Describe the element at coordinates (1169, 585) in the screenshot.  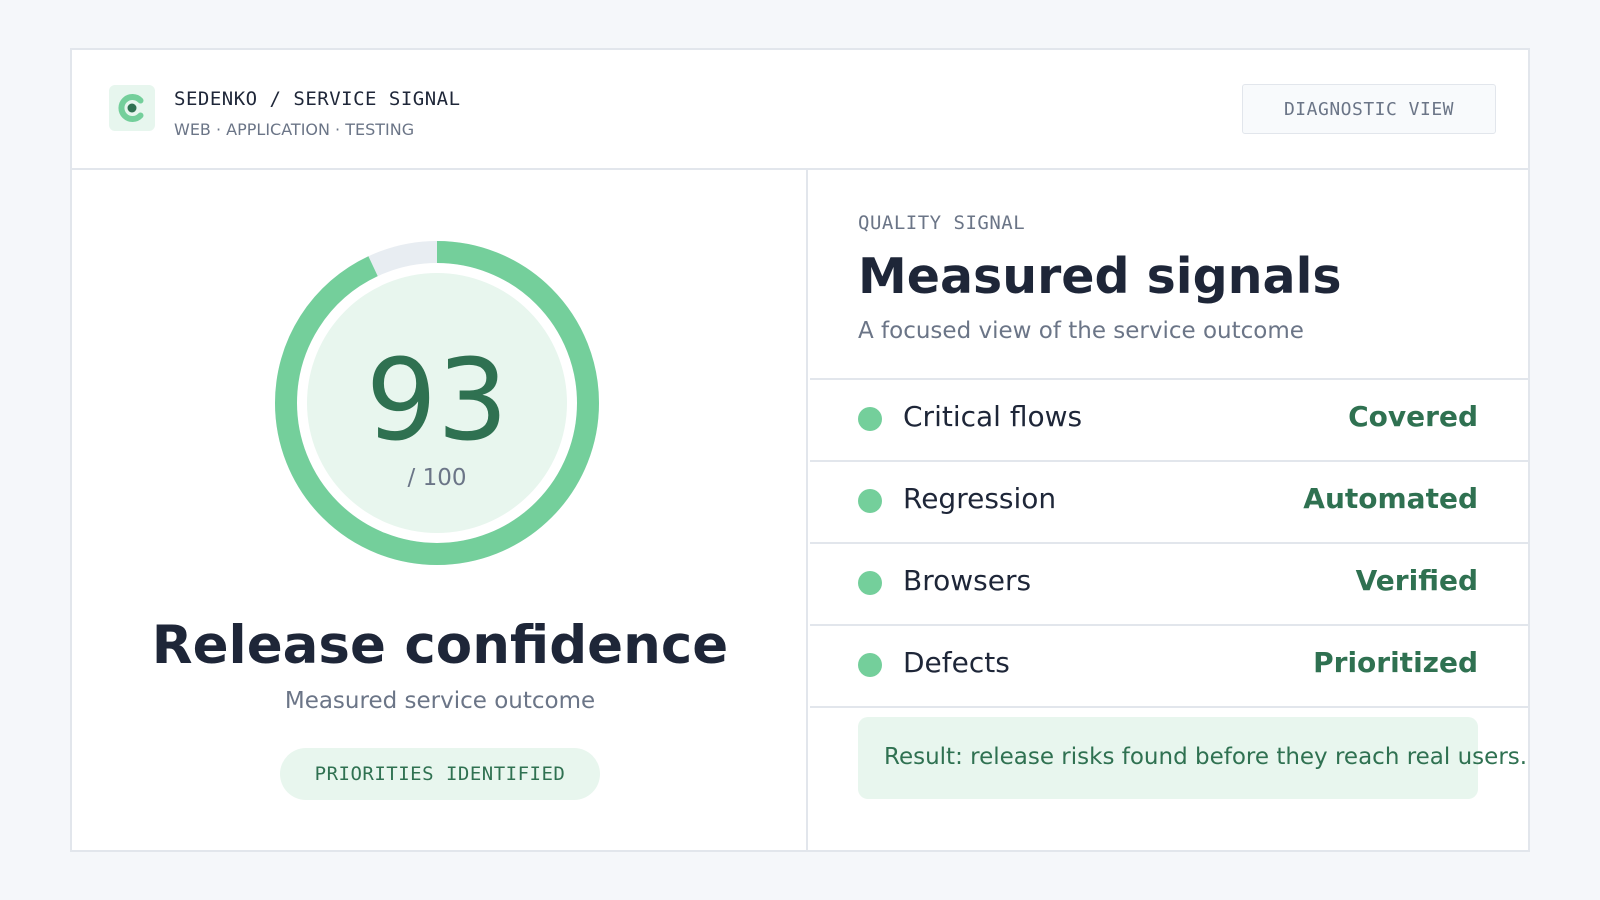
I see `signal-row-browsers: Browsers Verified` at that location.